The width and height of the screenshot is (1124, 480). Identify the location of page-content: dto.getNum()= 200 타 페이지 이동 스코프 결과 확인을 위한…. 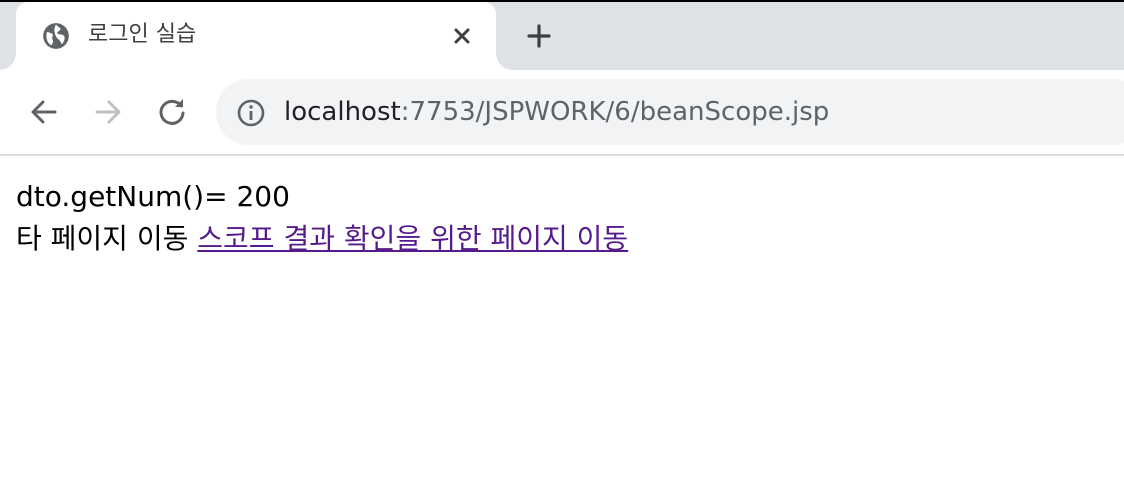
(322, 218).